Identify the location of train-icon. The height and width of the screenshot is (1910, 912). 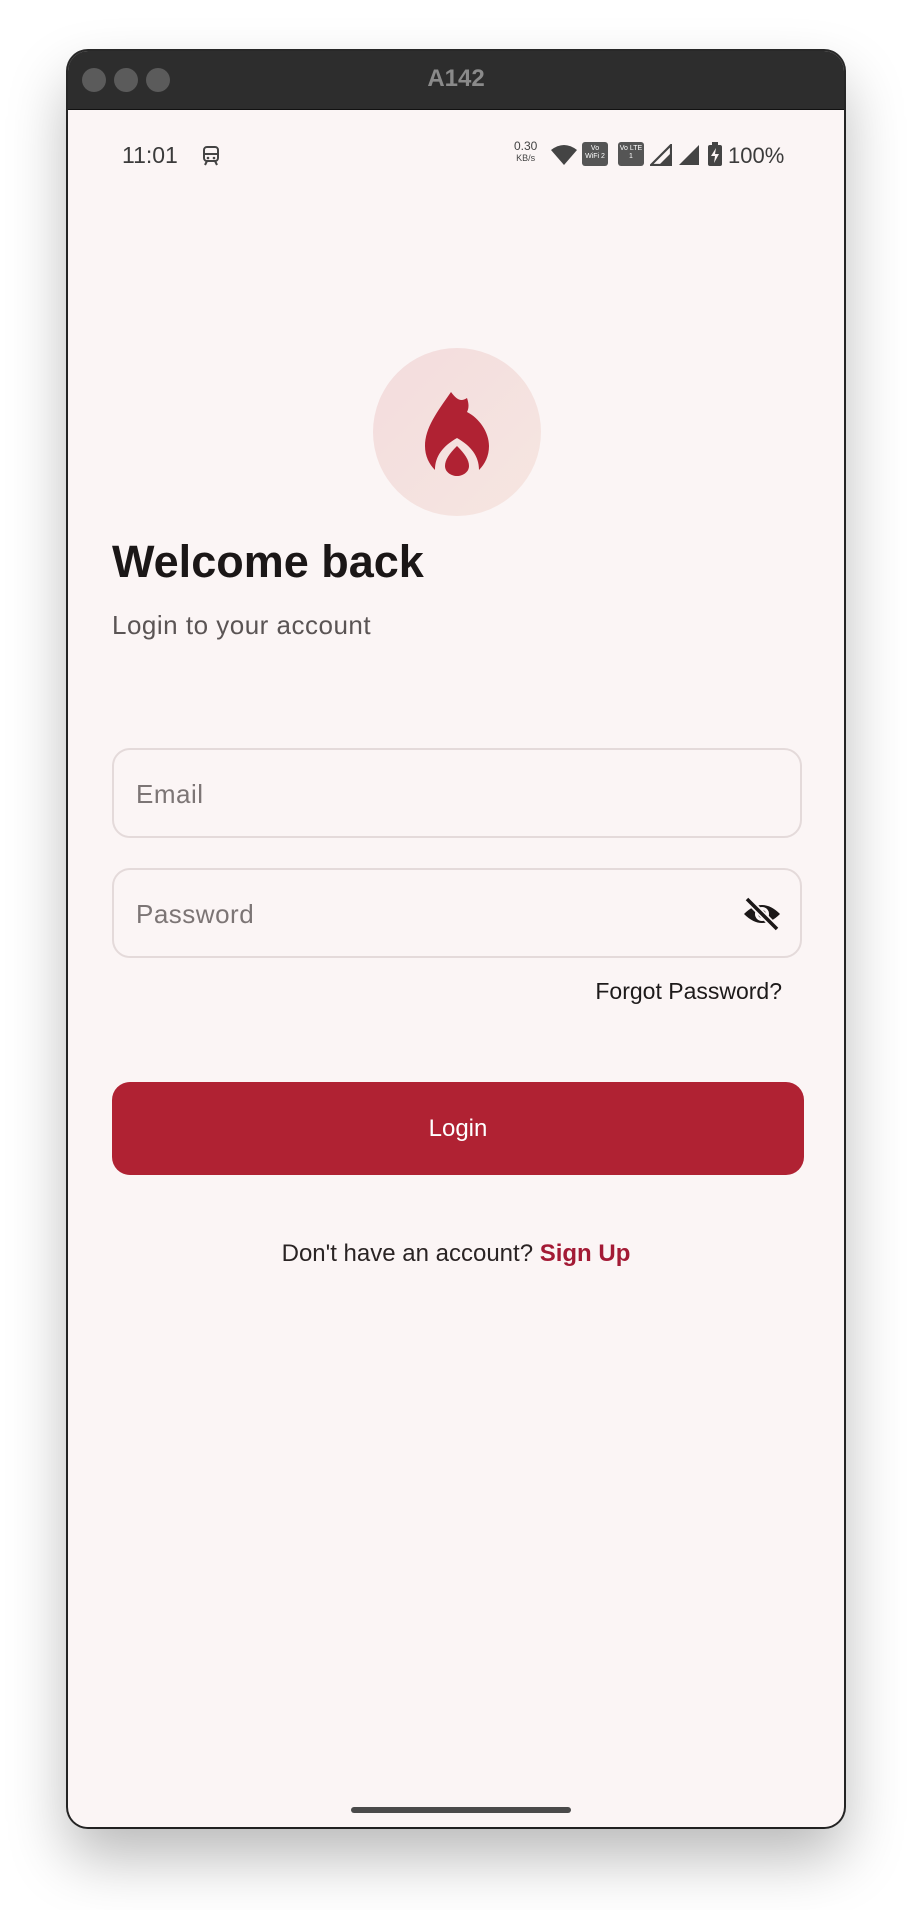
(211, 158).